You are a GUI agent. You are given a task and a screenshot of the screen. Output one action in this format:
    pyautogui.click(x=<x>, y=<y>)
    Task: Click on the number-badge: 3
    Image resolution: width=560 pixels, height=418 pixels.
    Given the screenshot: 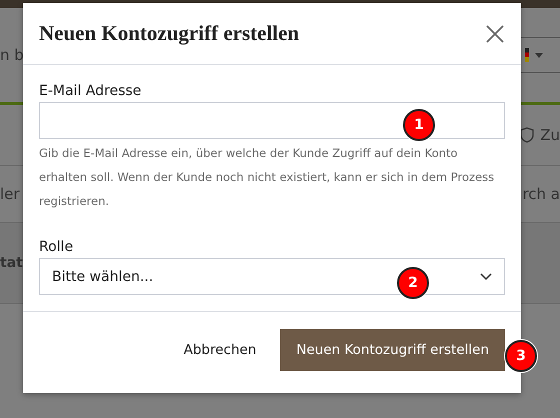 What is the action you would take?
    pyautogui.click(x=521, y=356)
    